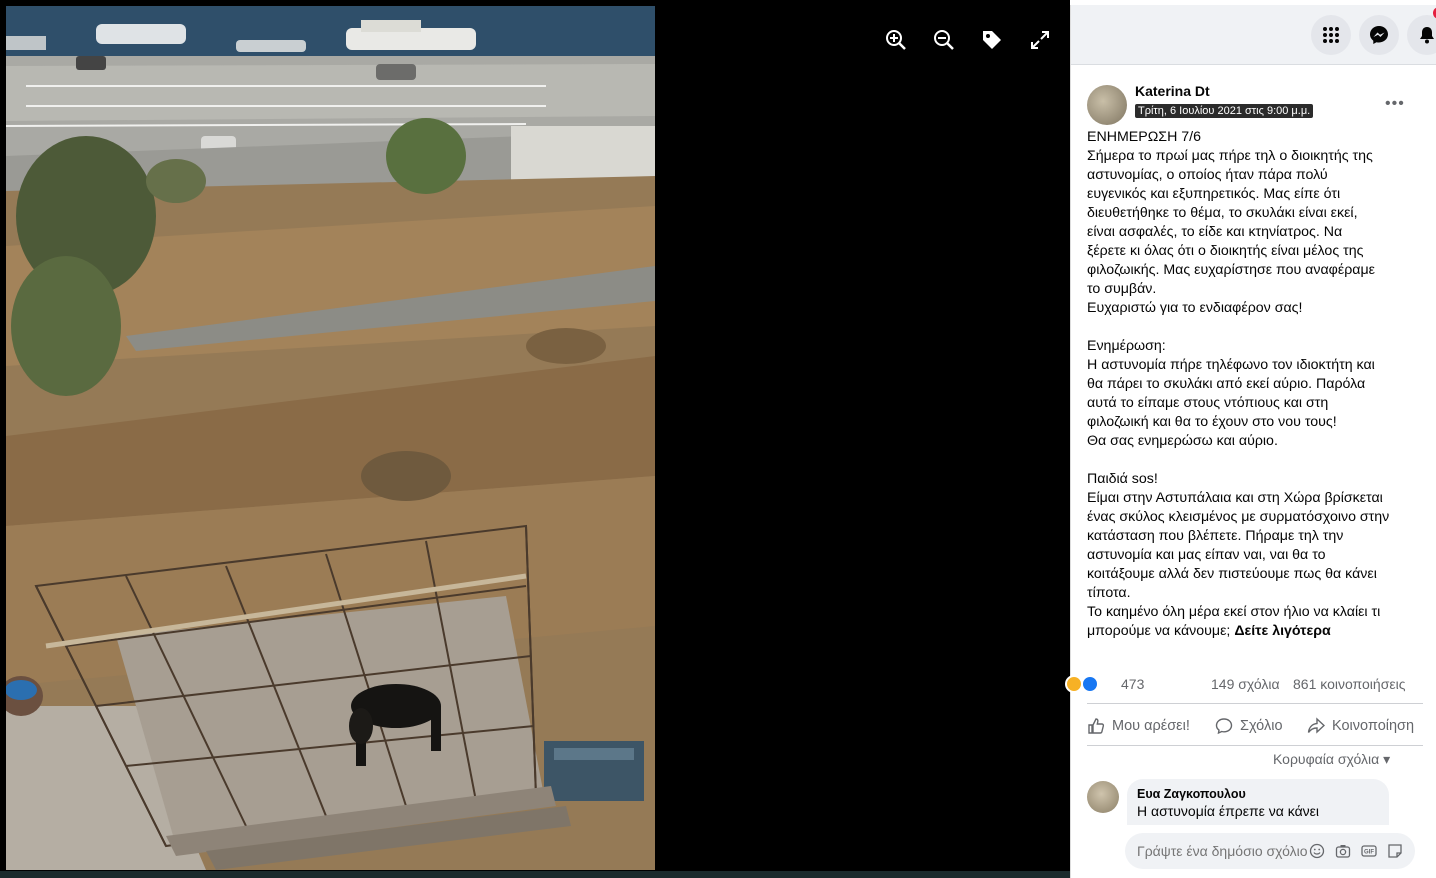 Image resolution: width=1436 pixels, height=878 pixels. What do you see at coordinates (1261, 726) in the screenshot?
I see `comment-label: Σχόλιο` at bounding box center [1261, 726].